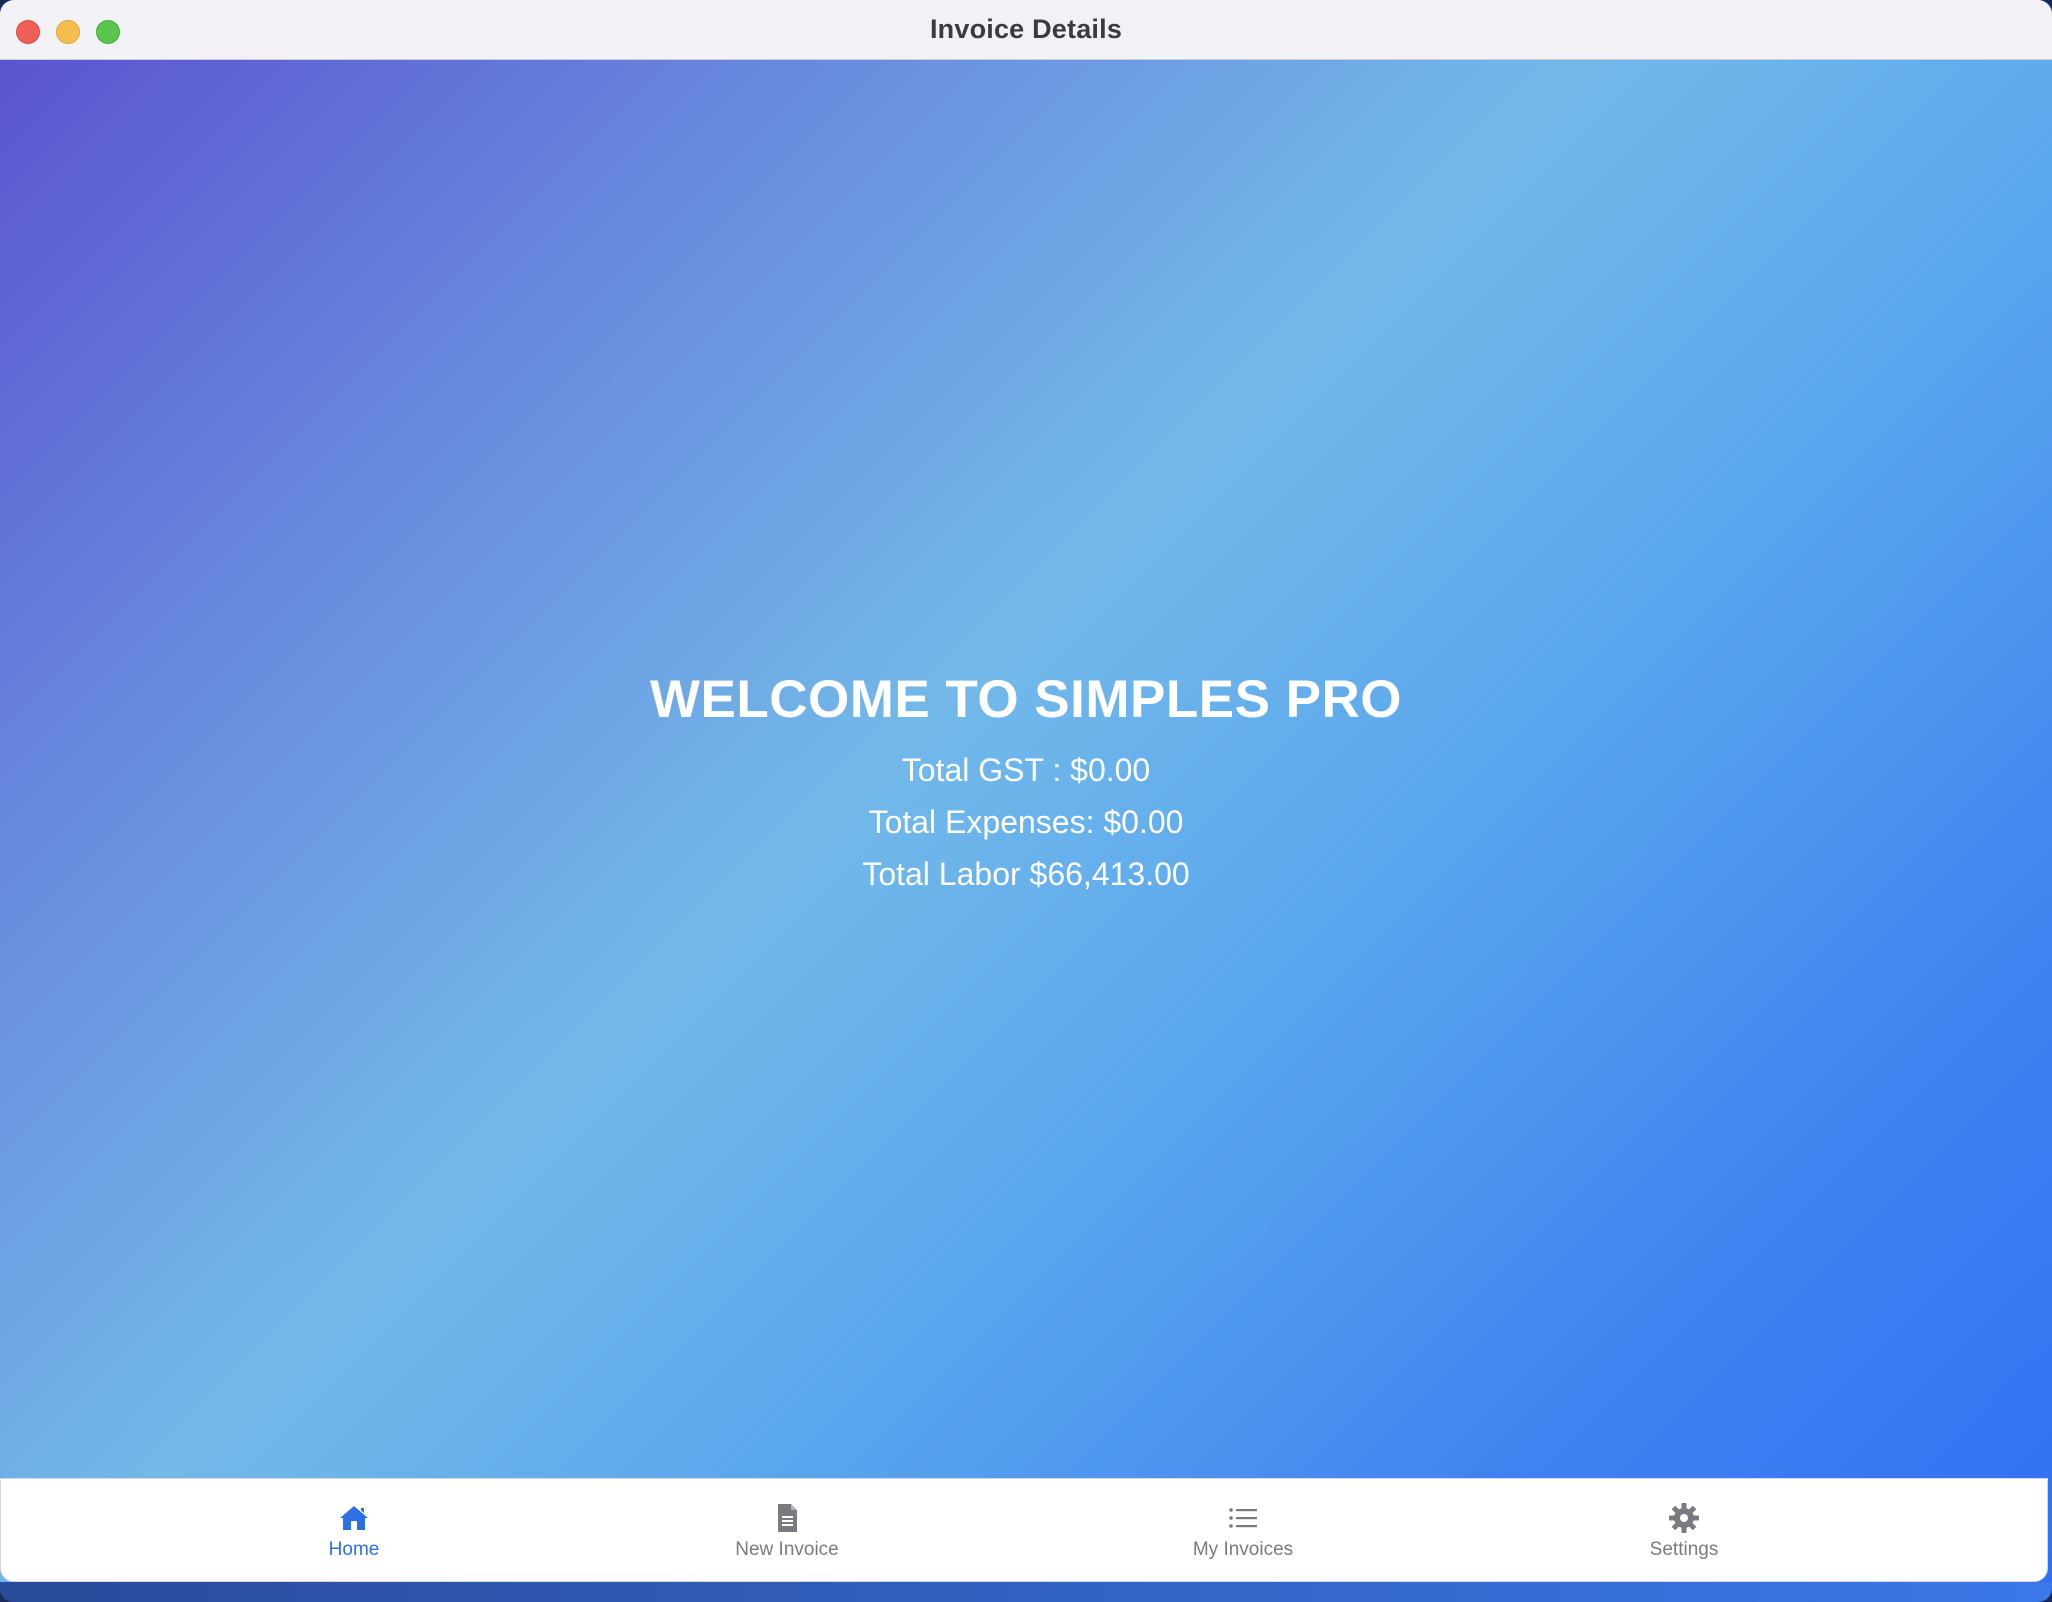  What do you see at coordinates (354, 1531) in the screenshot?
I see `tab-home: Home` at bounding box center [354, 1531].